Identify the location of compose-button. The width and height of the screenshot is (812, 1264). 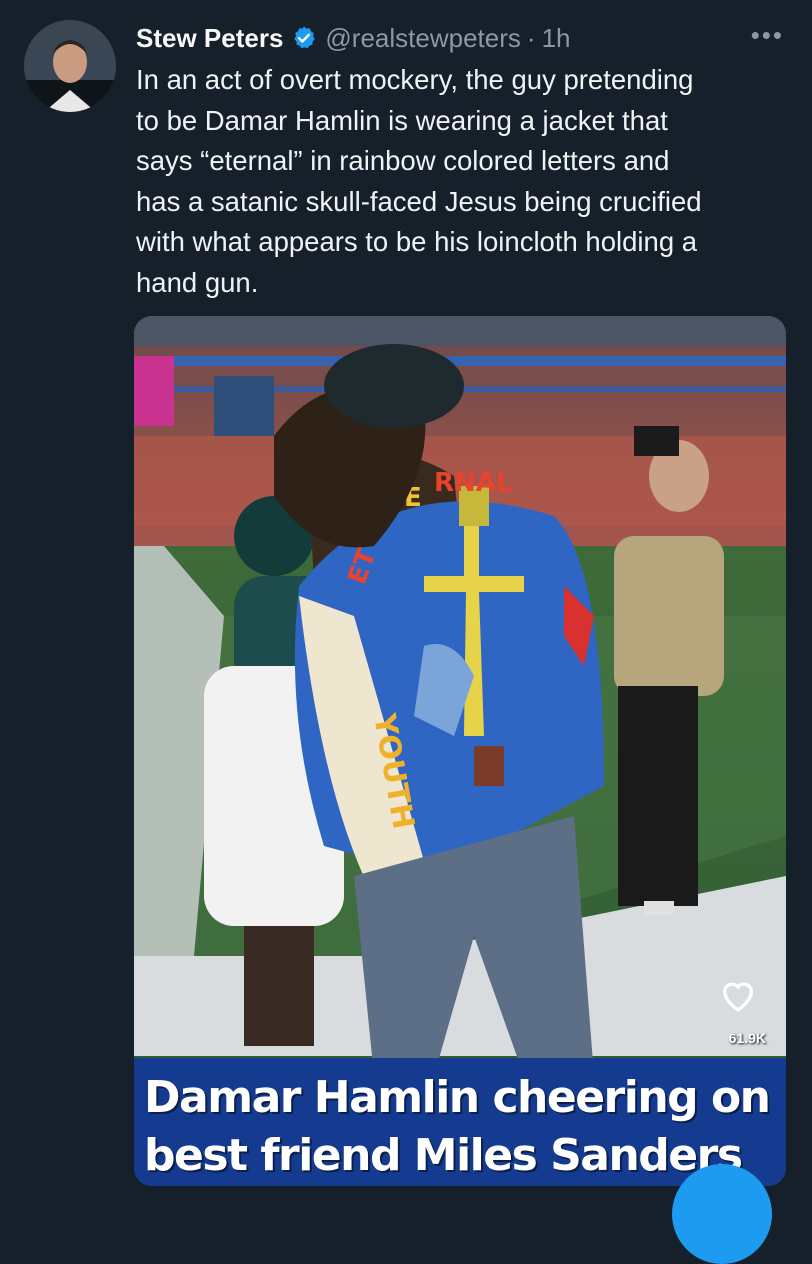
(722, 1214).